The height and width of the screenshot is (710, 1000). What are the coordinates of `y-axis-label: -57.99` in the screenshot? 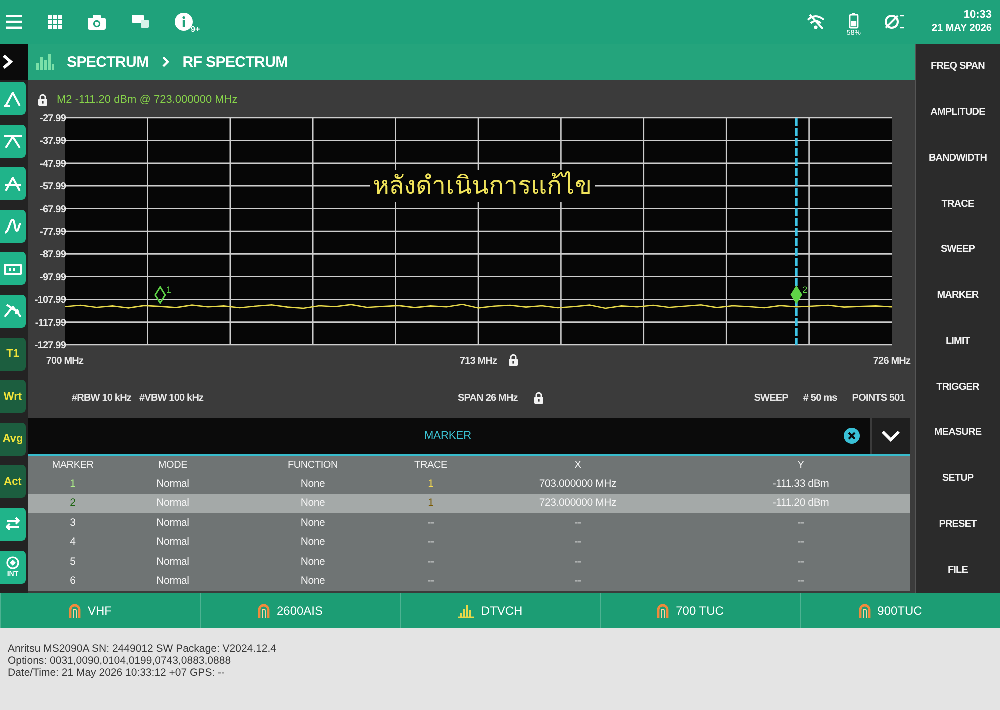 It's located at (53, 187).